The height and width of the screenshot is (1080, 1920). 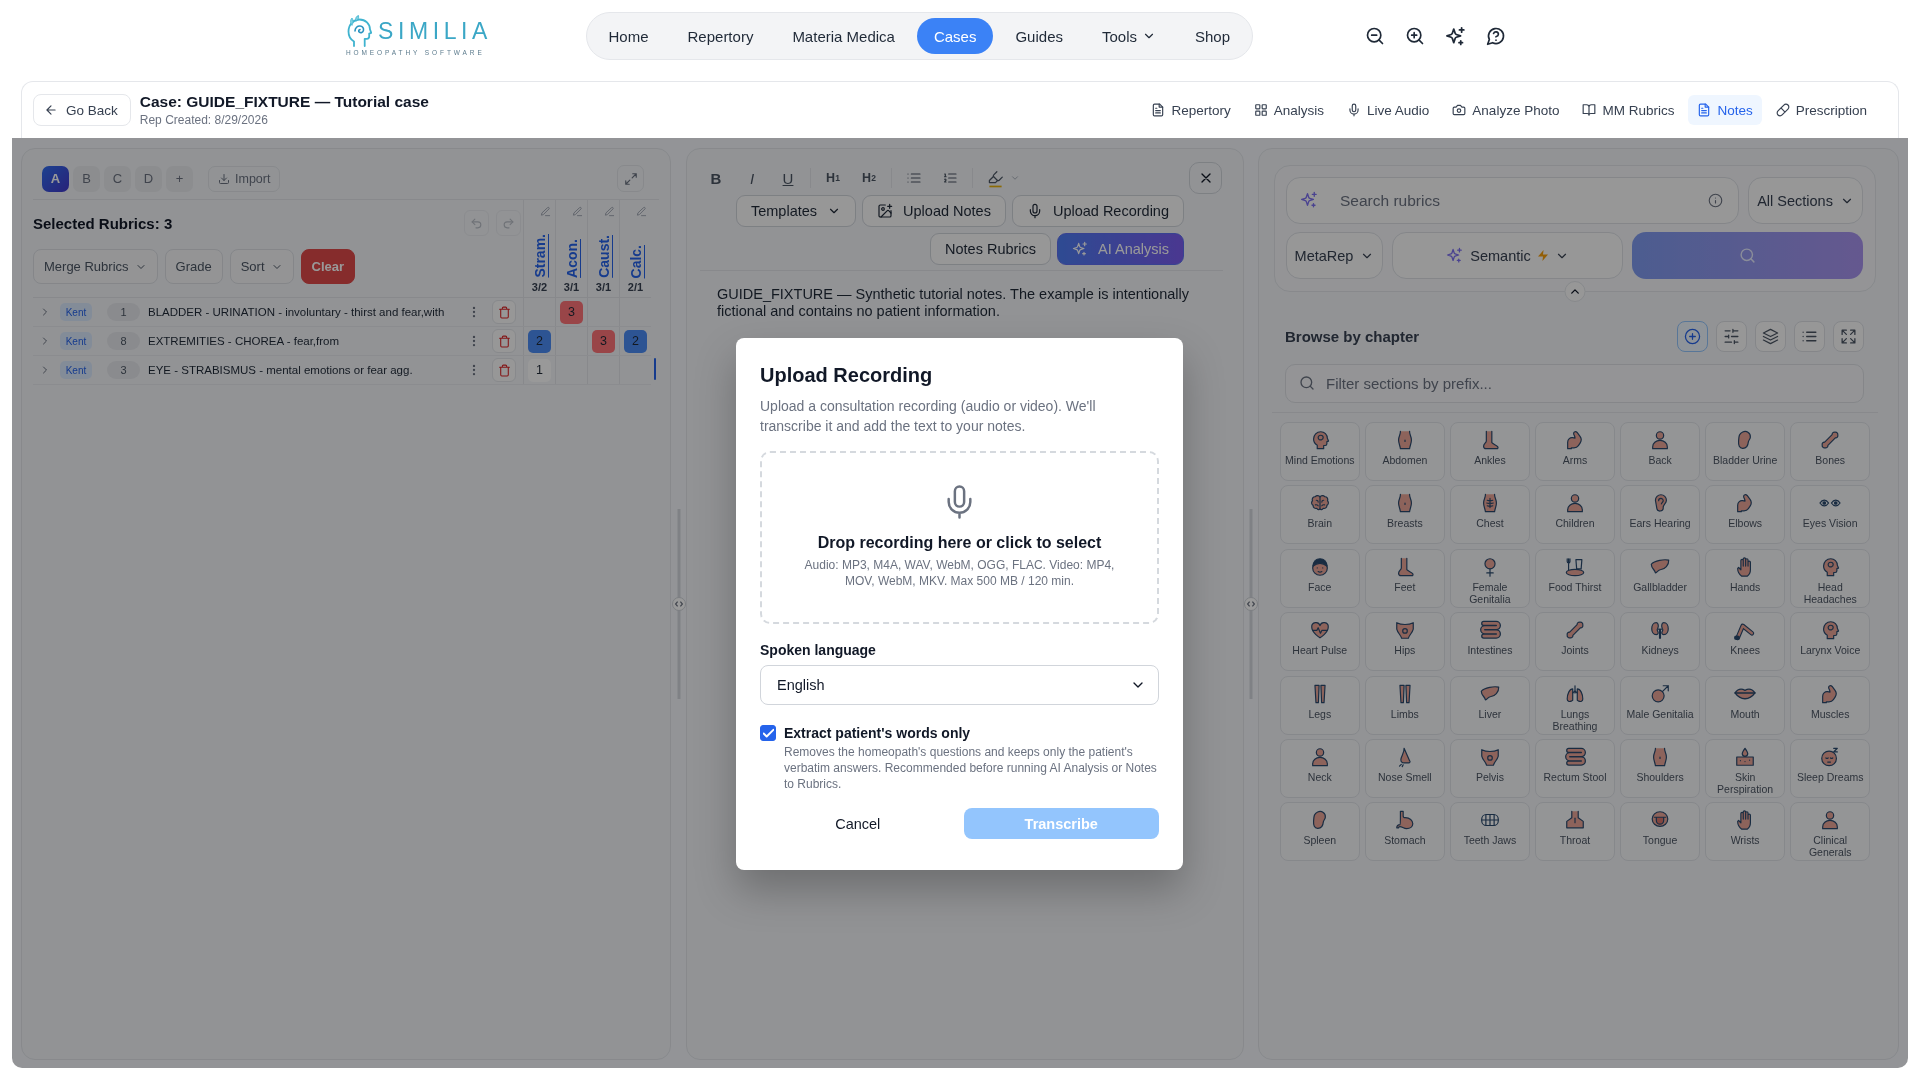 I want to click on import-button: Import, so click(x=244, y=178).